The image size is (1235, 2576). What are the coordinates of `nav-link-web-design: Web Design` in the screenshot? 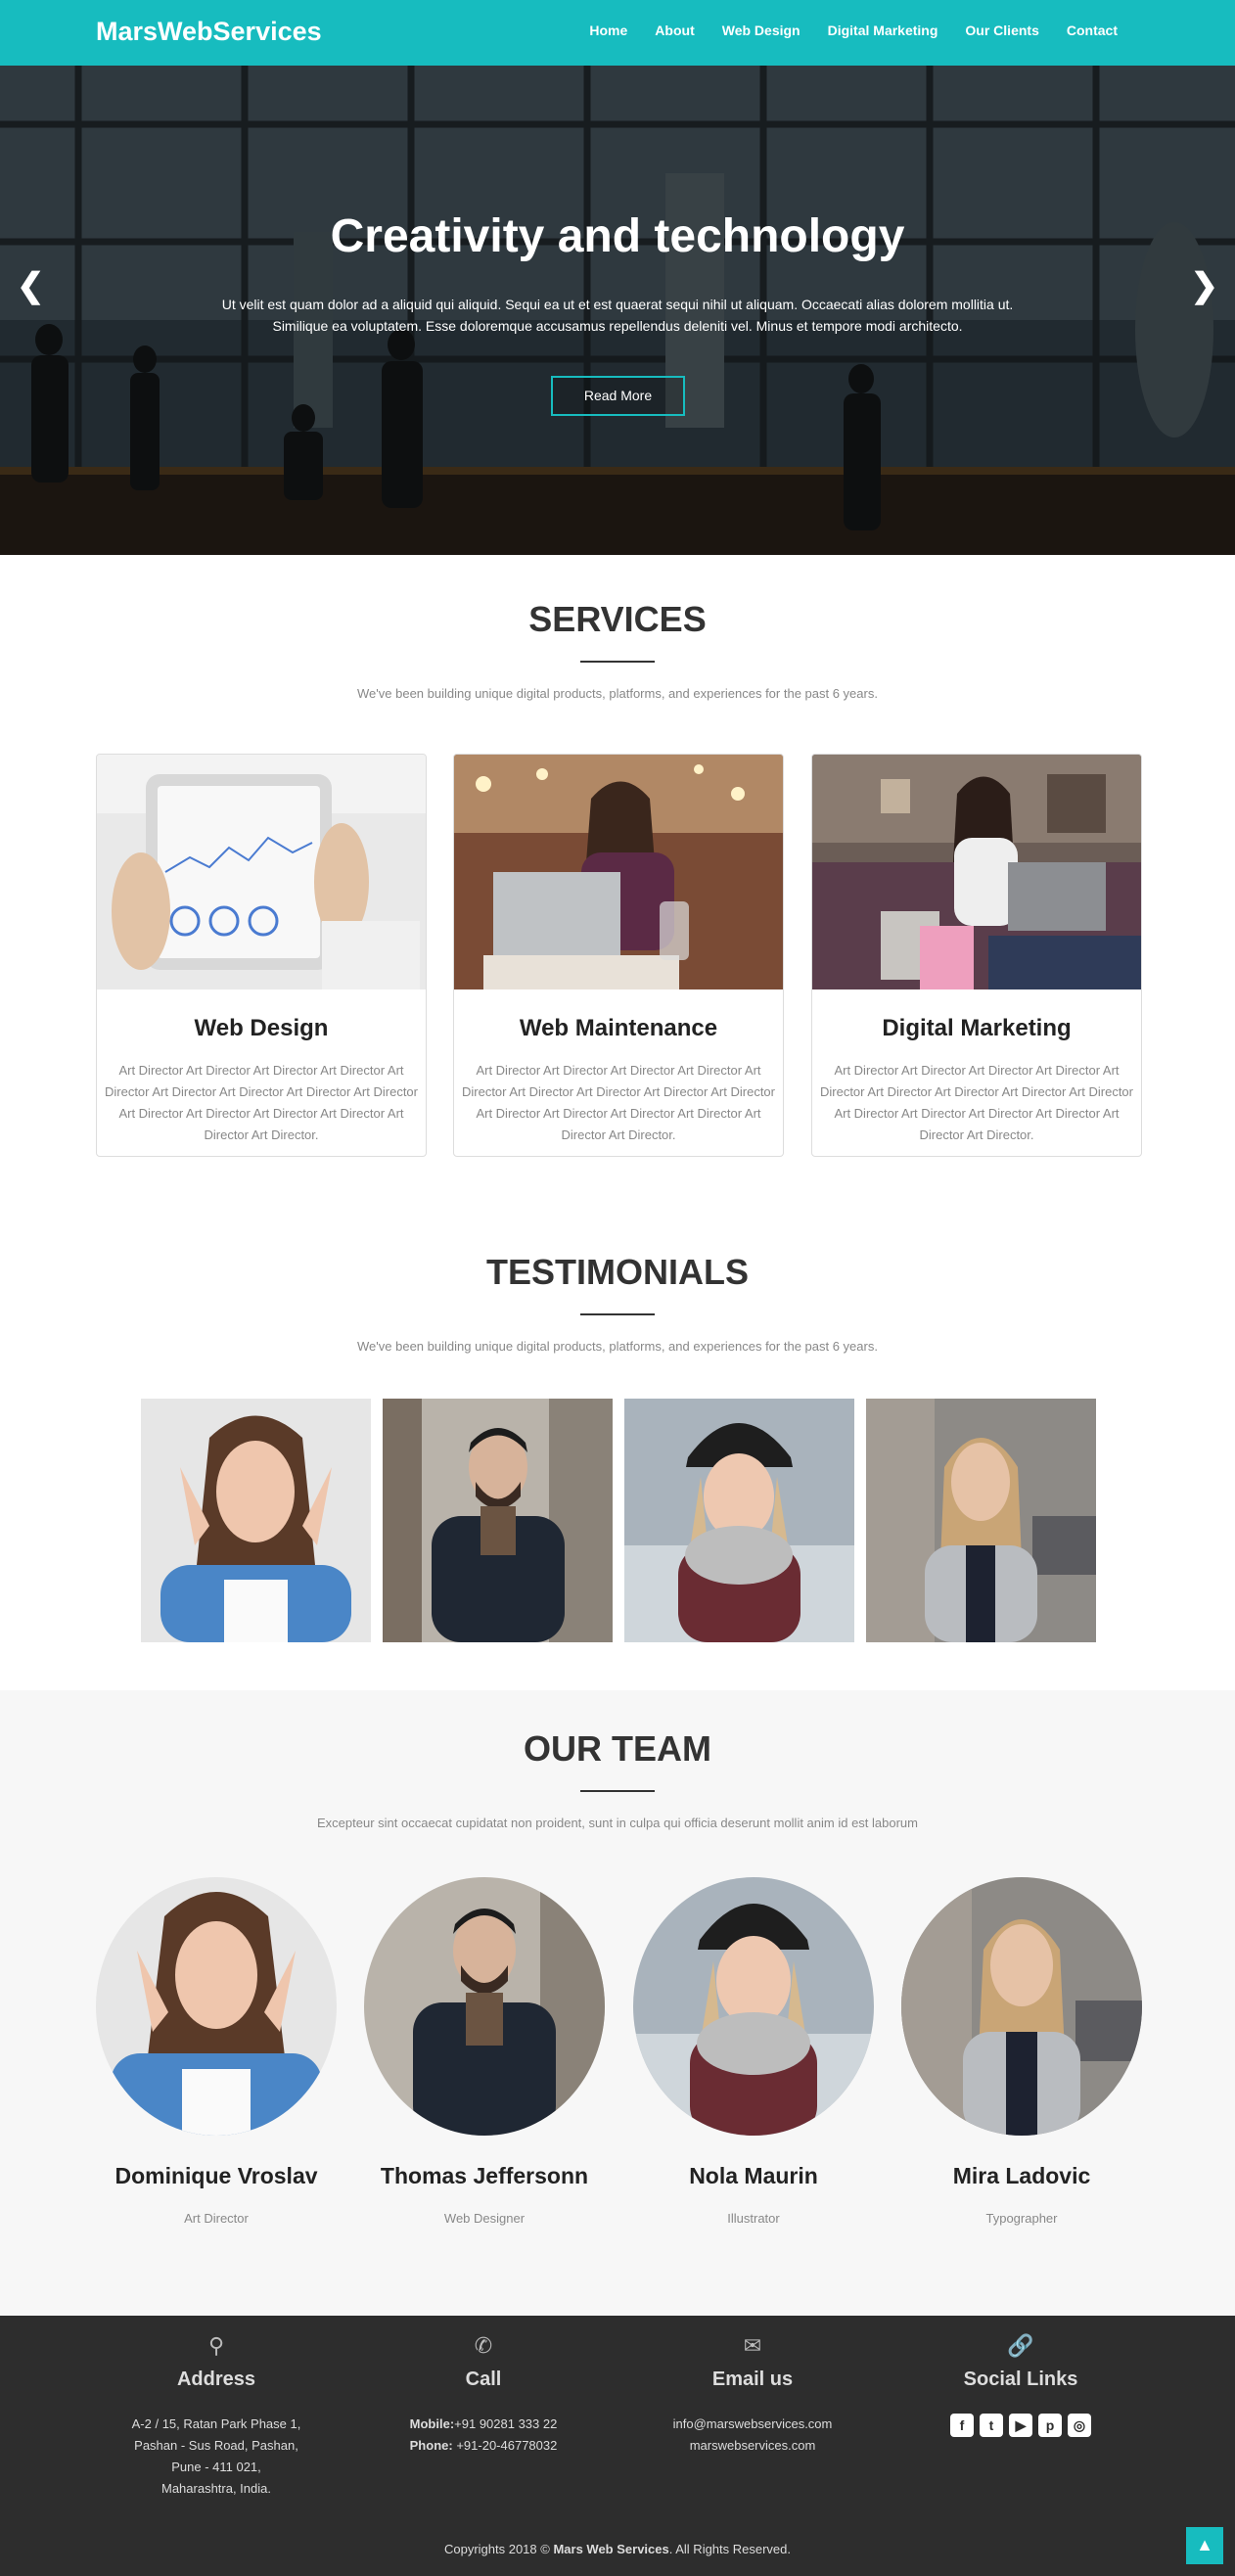 It's located at (761, 30).